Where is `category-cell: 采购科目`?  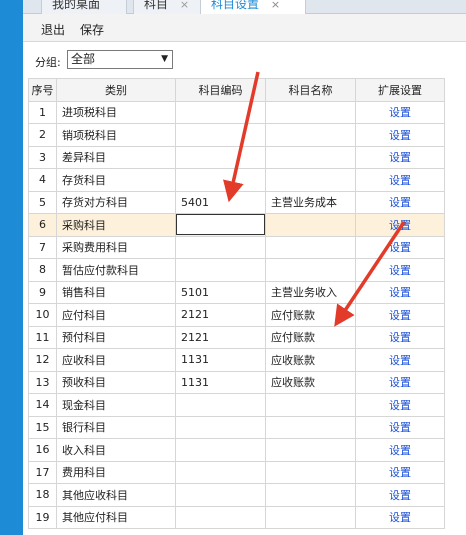
category-cell: 采购科目 is located at coordinates (116, 225).